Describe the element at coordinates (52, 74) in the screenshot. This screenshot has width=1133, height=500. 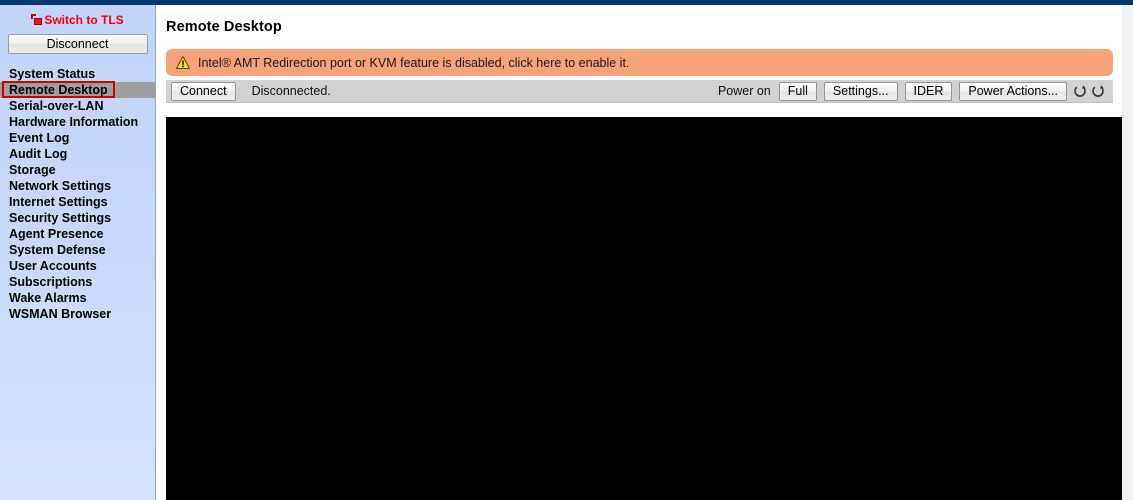
I see `sidebar-item-label: System Status` at that location.